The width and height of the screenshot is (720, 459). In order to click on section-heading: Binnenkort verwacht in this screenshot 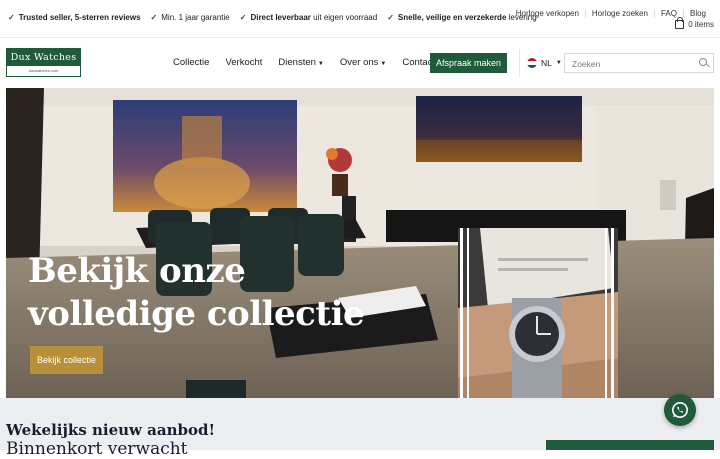, I will do `click(97, 449)`.